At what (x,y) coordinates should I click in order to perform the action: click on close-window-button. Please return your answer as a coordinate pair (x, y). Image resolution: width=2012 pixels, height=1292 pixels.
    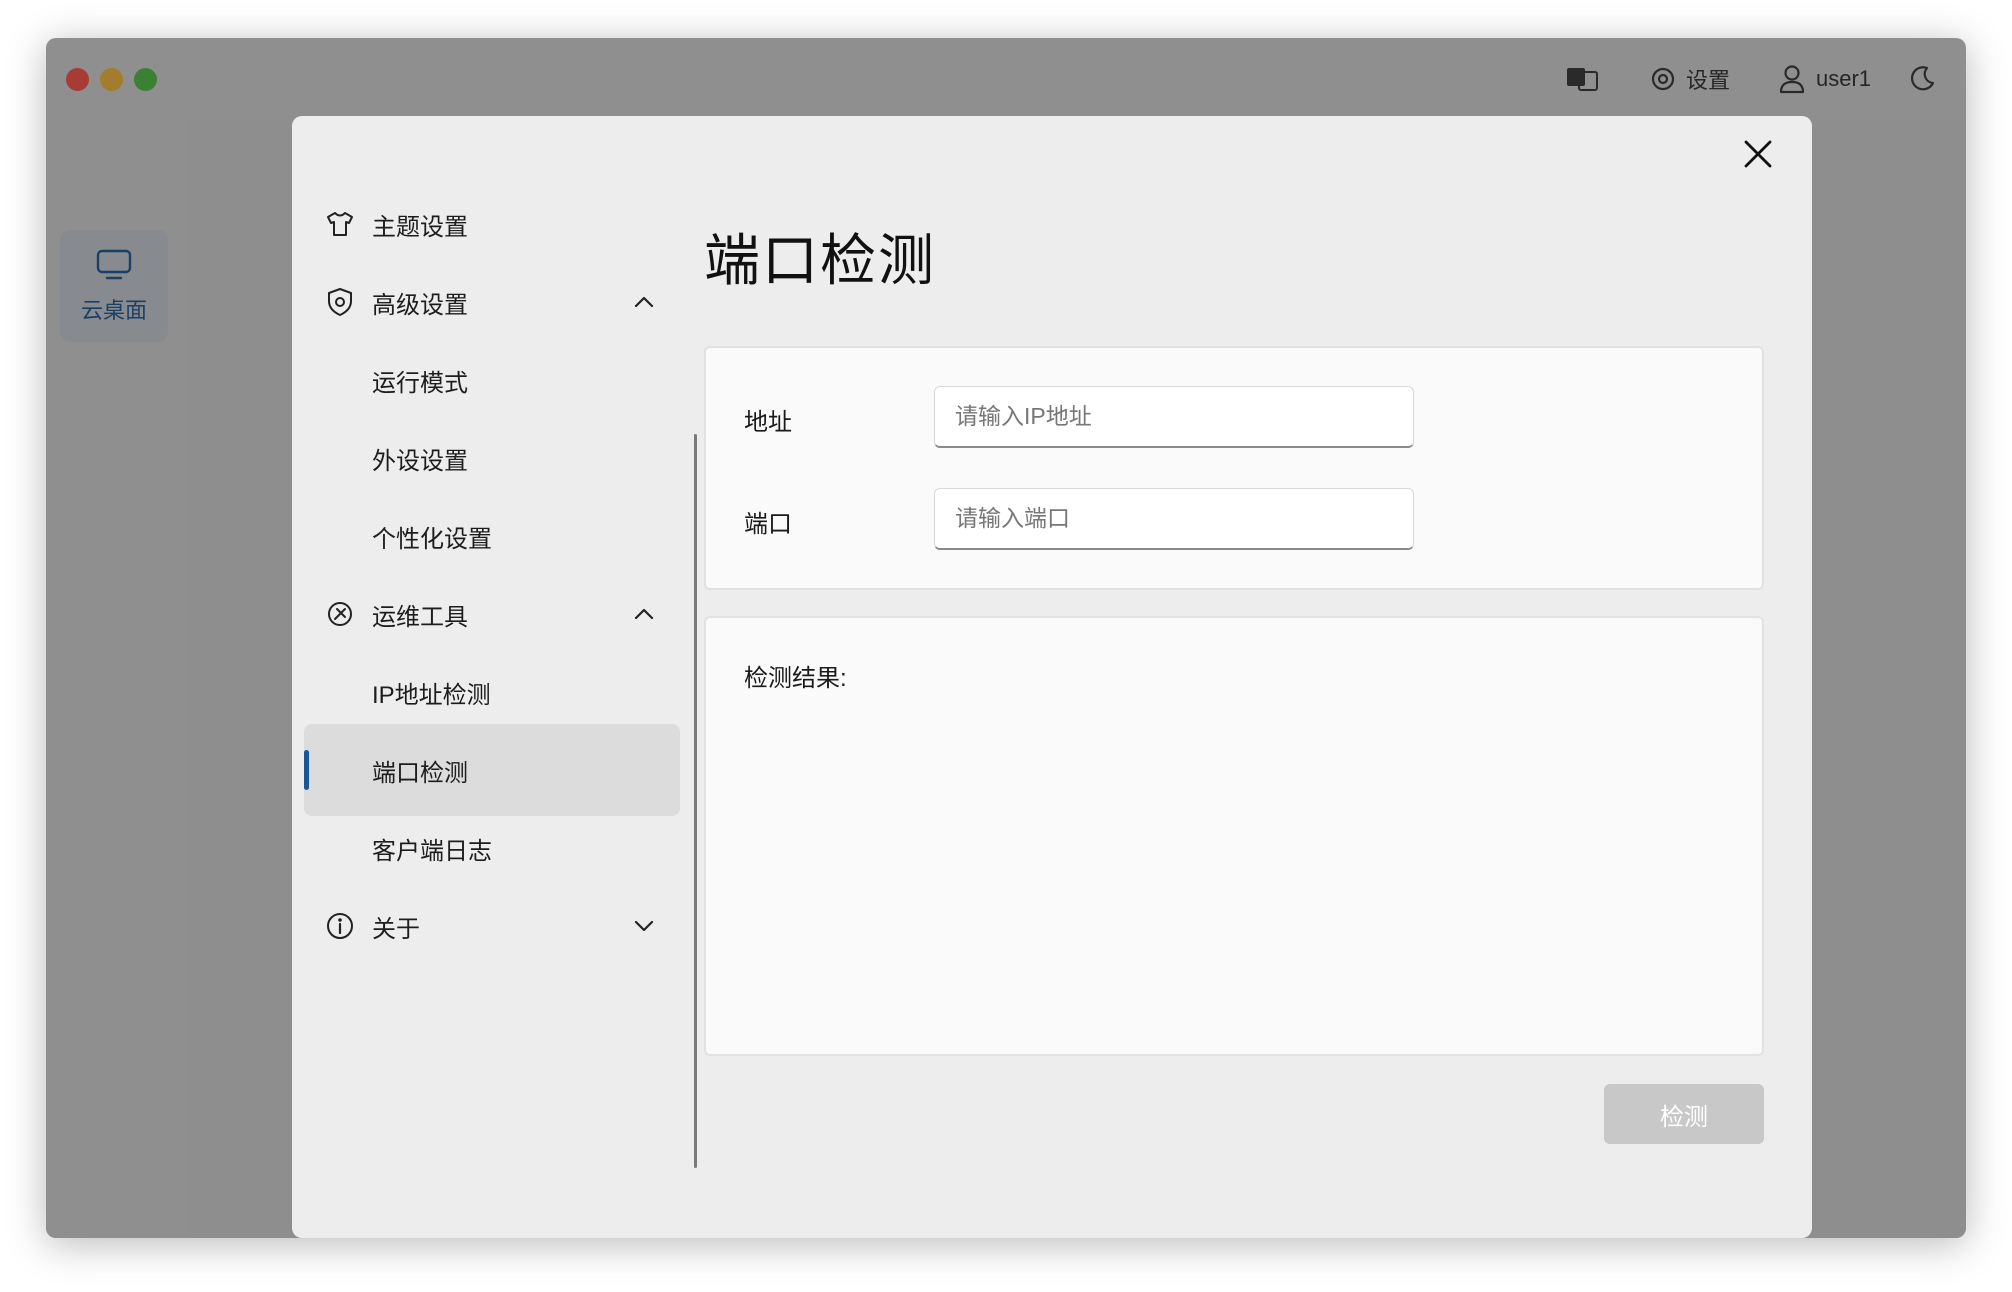
    Looking at the image, I should click on (77, 79).